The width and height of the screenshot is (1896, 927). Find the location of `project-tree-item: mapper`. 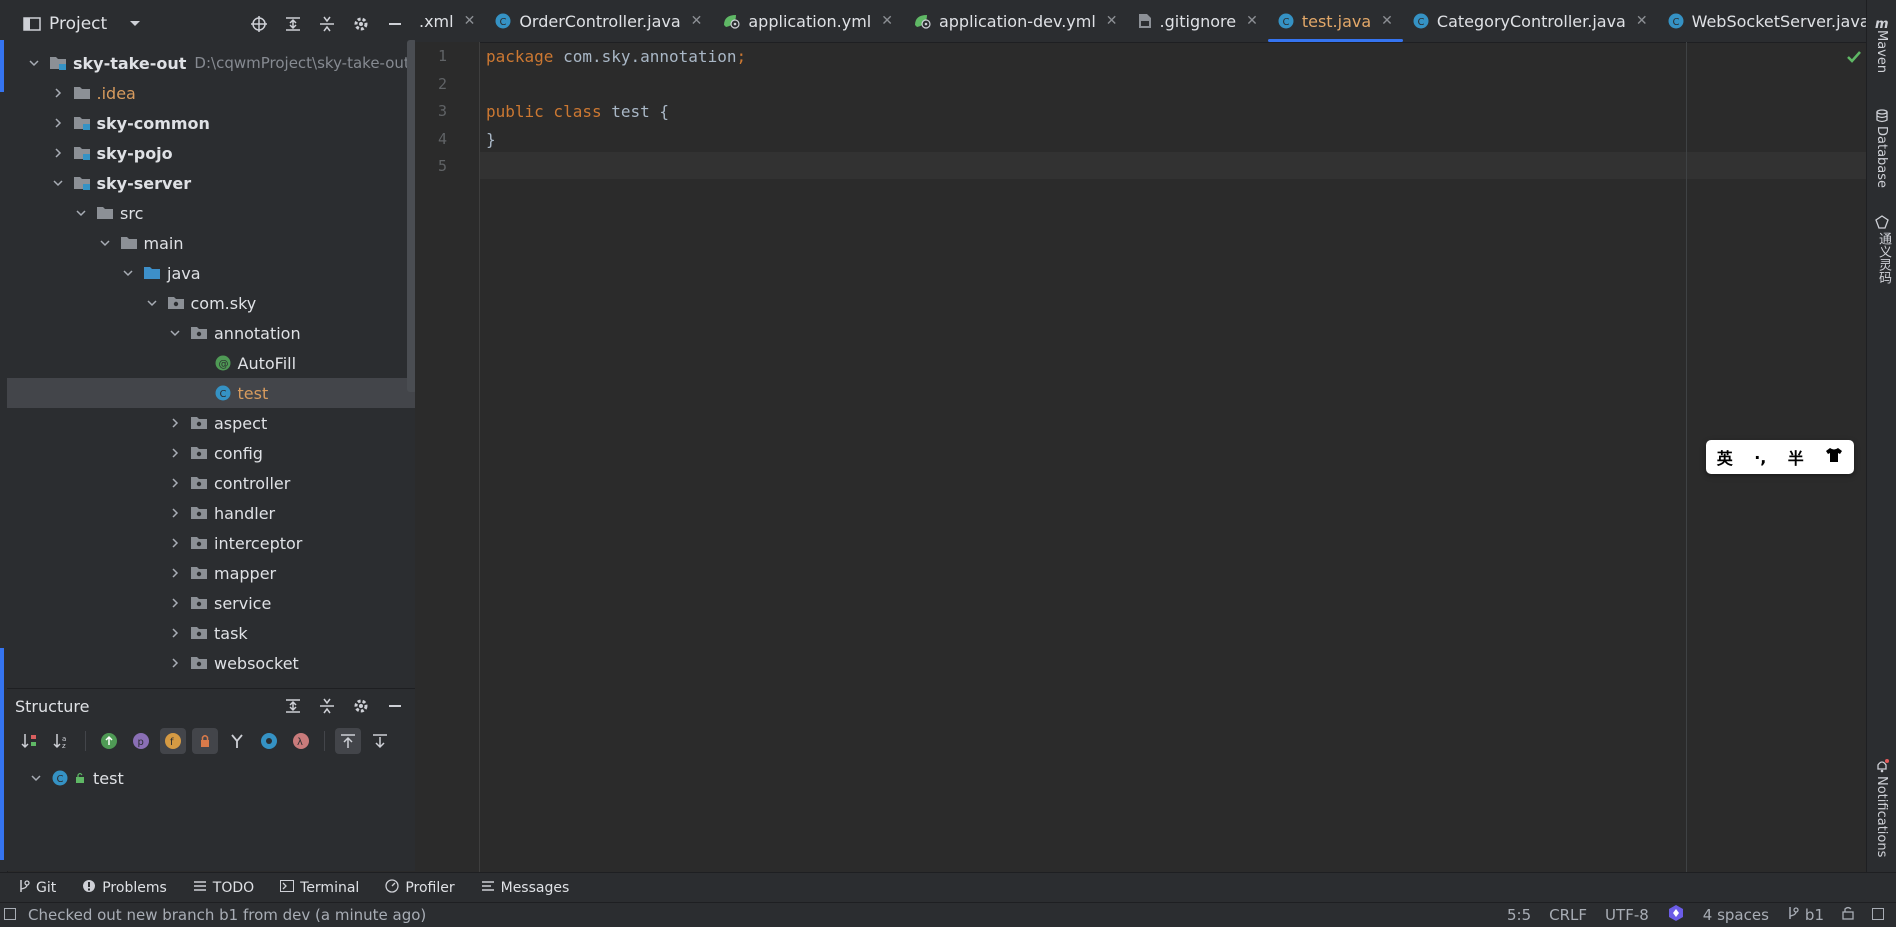

project-tree-item: mapper is located at coordinates (211, 573).